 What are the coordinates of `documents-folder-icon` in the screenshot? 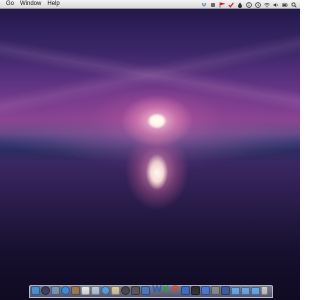 It's located at (245, 291).